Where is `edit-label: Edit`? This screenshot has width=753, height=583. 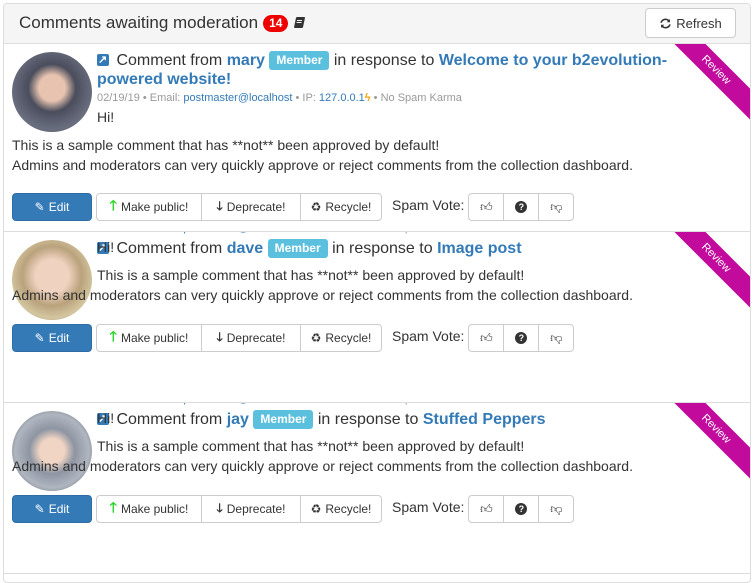
edit-label: Edit is located at coordinates (59, 338).